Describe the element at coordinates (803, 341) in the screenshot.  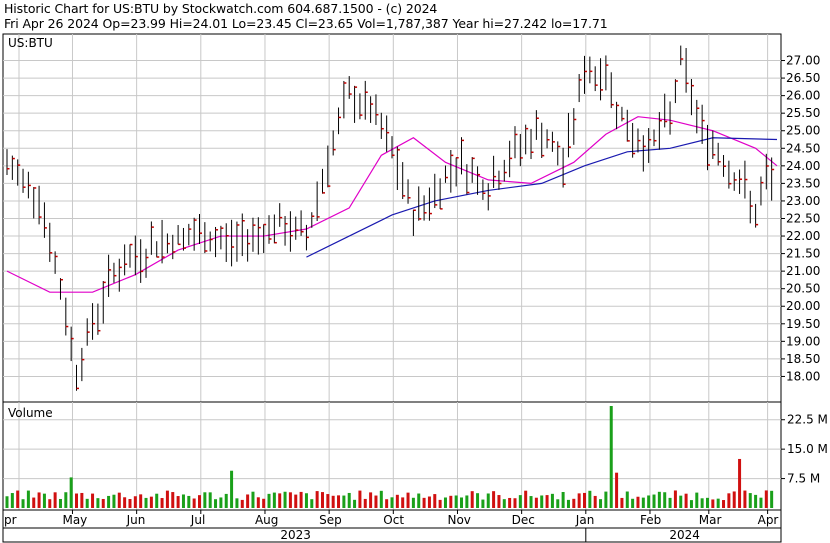
I see `price-tick-label: 19.00` at that location.